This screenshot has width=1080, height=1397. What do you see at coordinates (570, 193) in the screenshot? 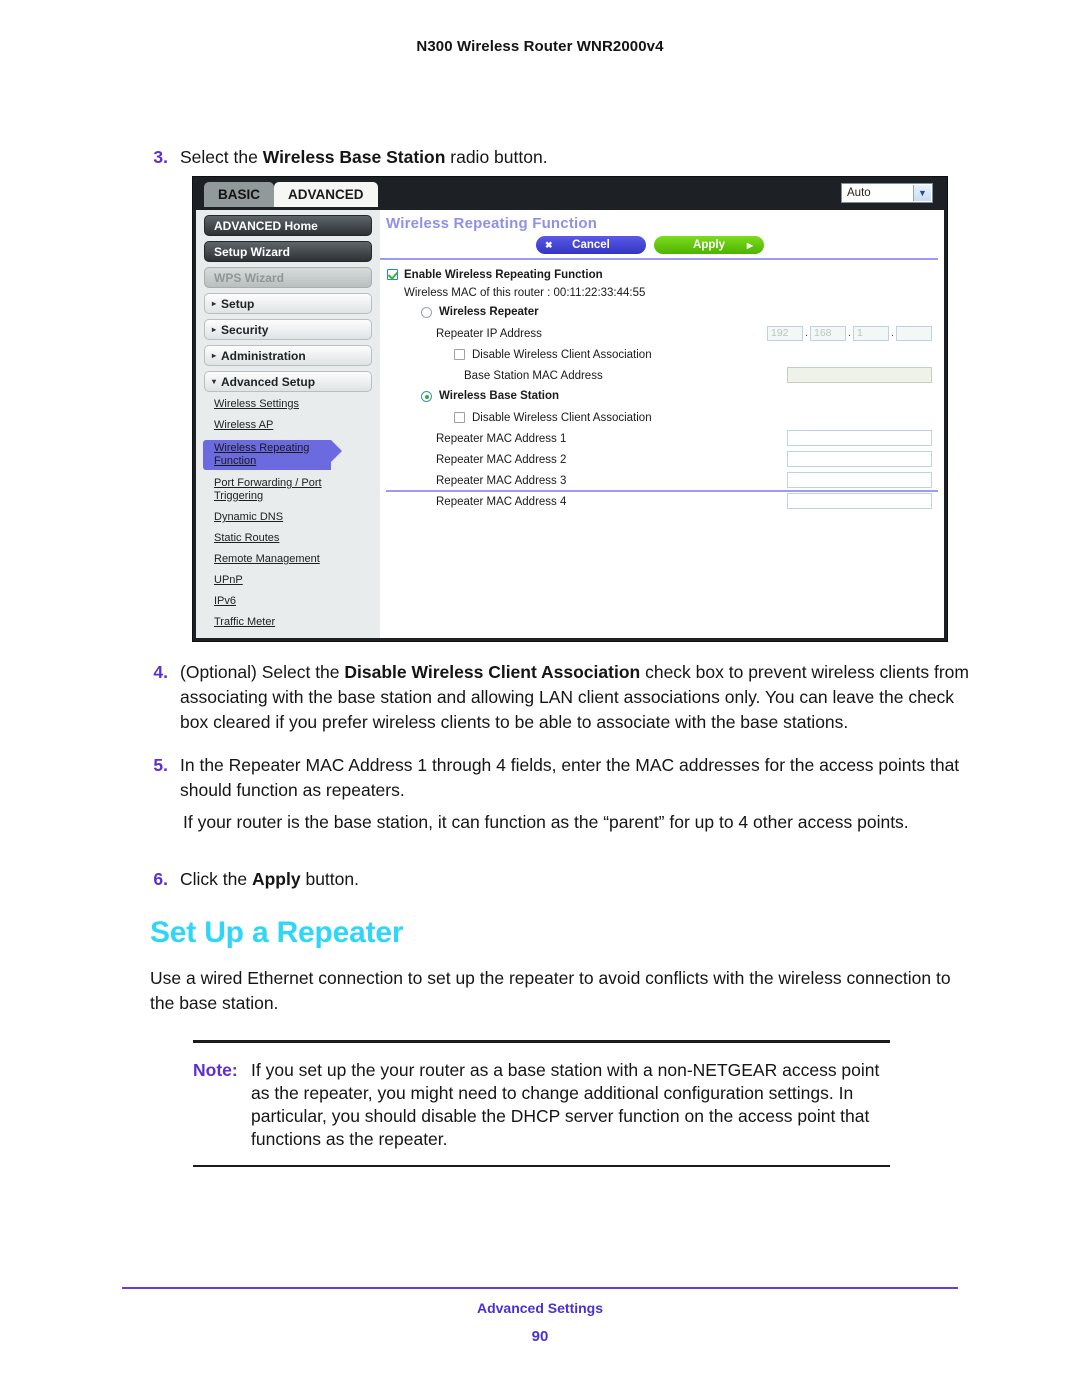
I see `screenshot-topbar: BASIC ADVANCED Auto ▼` at bounding box center [570, 193].